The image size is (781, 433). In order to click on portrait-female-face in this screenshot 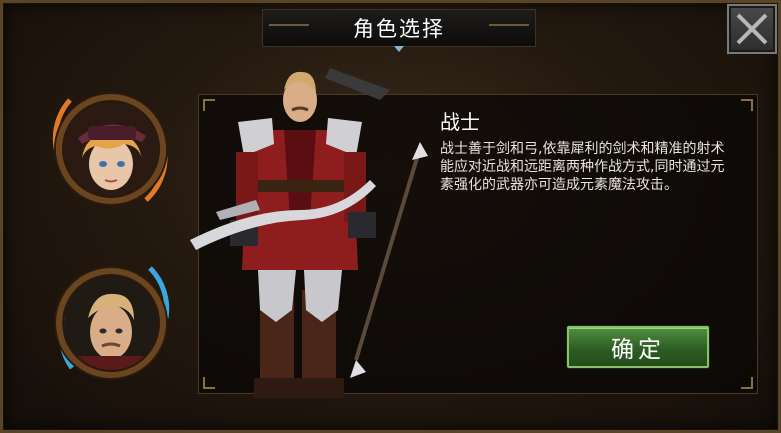, I will do `click(111, 149)`.